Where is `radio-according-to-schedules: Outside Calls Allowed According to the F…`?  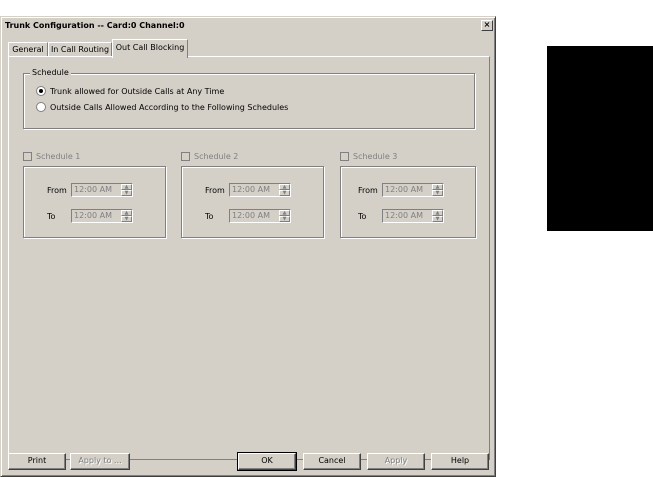
radio-according-to-schedules: Outside Calls Allowed According to the F… is located at coordinates (162, 107).